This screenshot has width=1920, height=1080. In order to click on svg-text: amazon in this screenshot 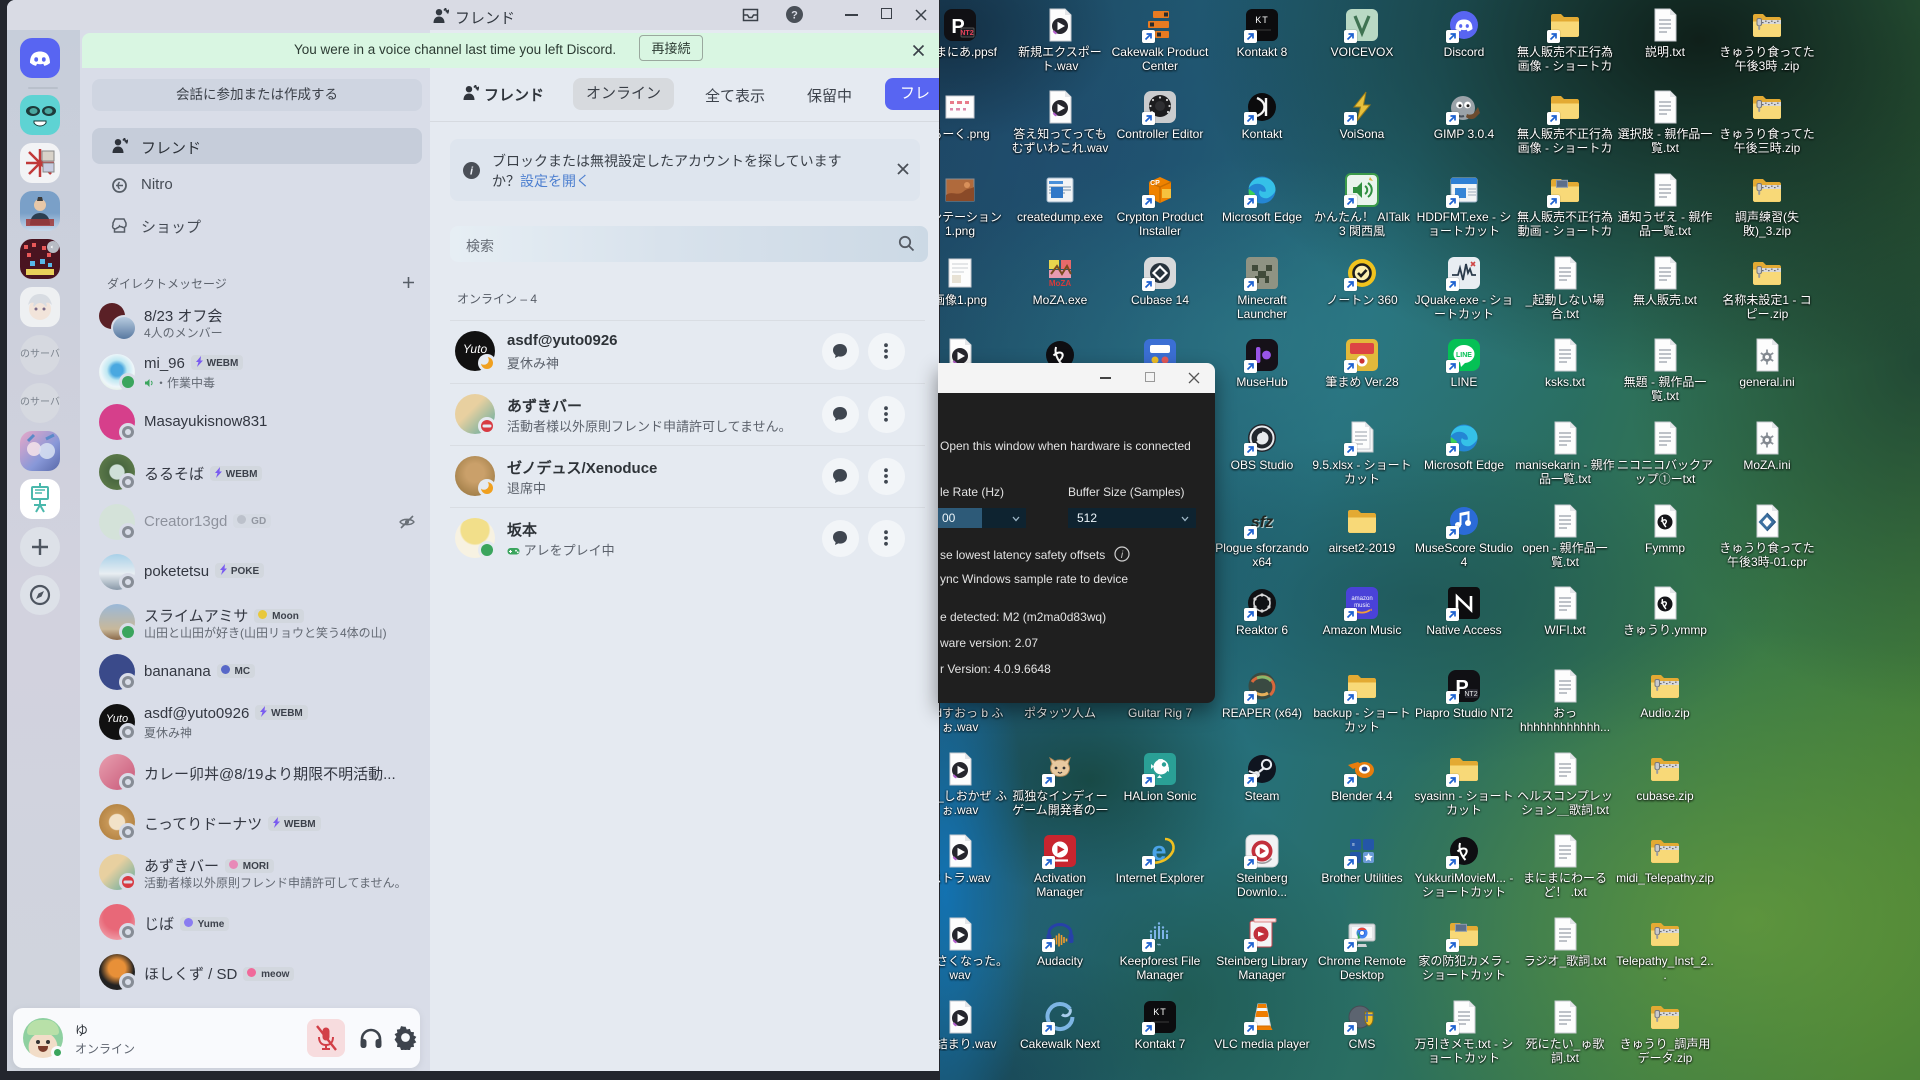, I will do `click(1361, 599)`.